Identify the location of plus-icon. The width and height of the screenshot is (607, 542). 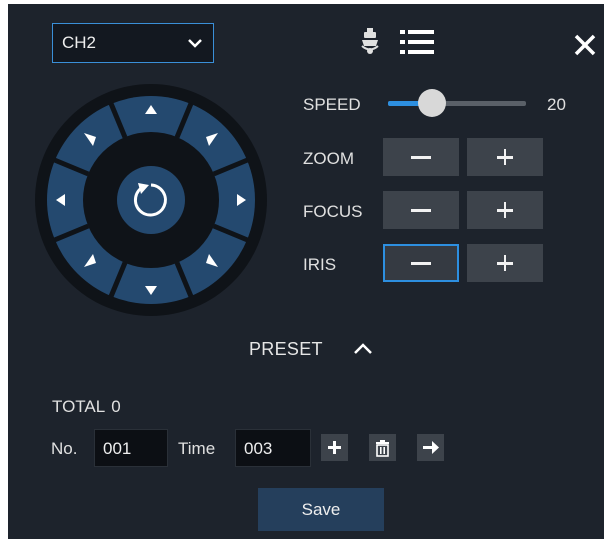
(334, 447).